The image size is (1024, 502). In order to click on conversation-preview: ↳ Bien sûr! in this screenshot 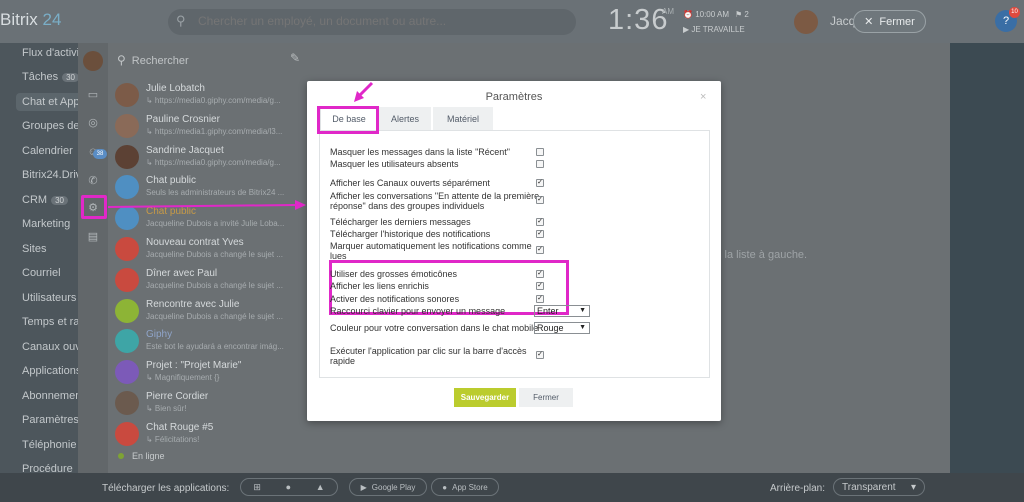, I will do `click(166, 408)`.